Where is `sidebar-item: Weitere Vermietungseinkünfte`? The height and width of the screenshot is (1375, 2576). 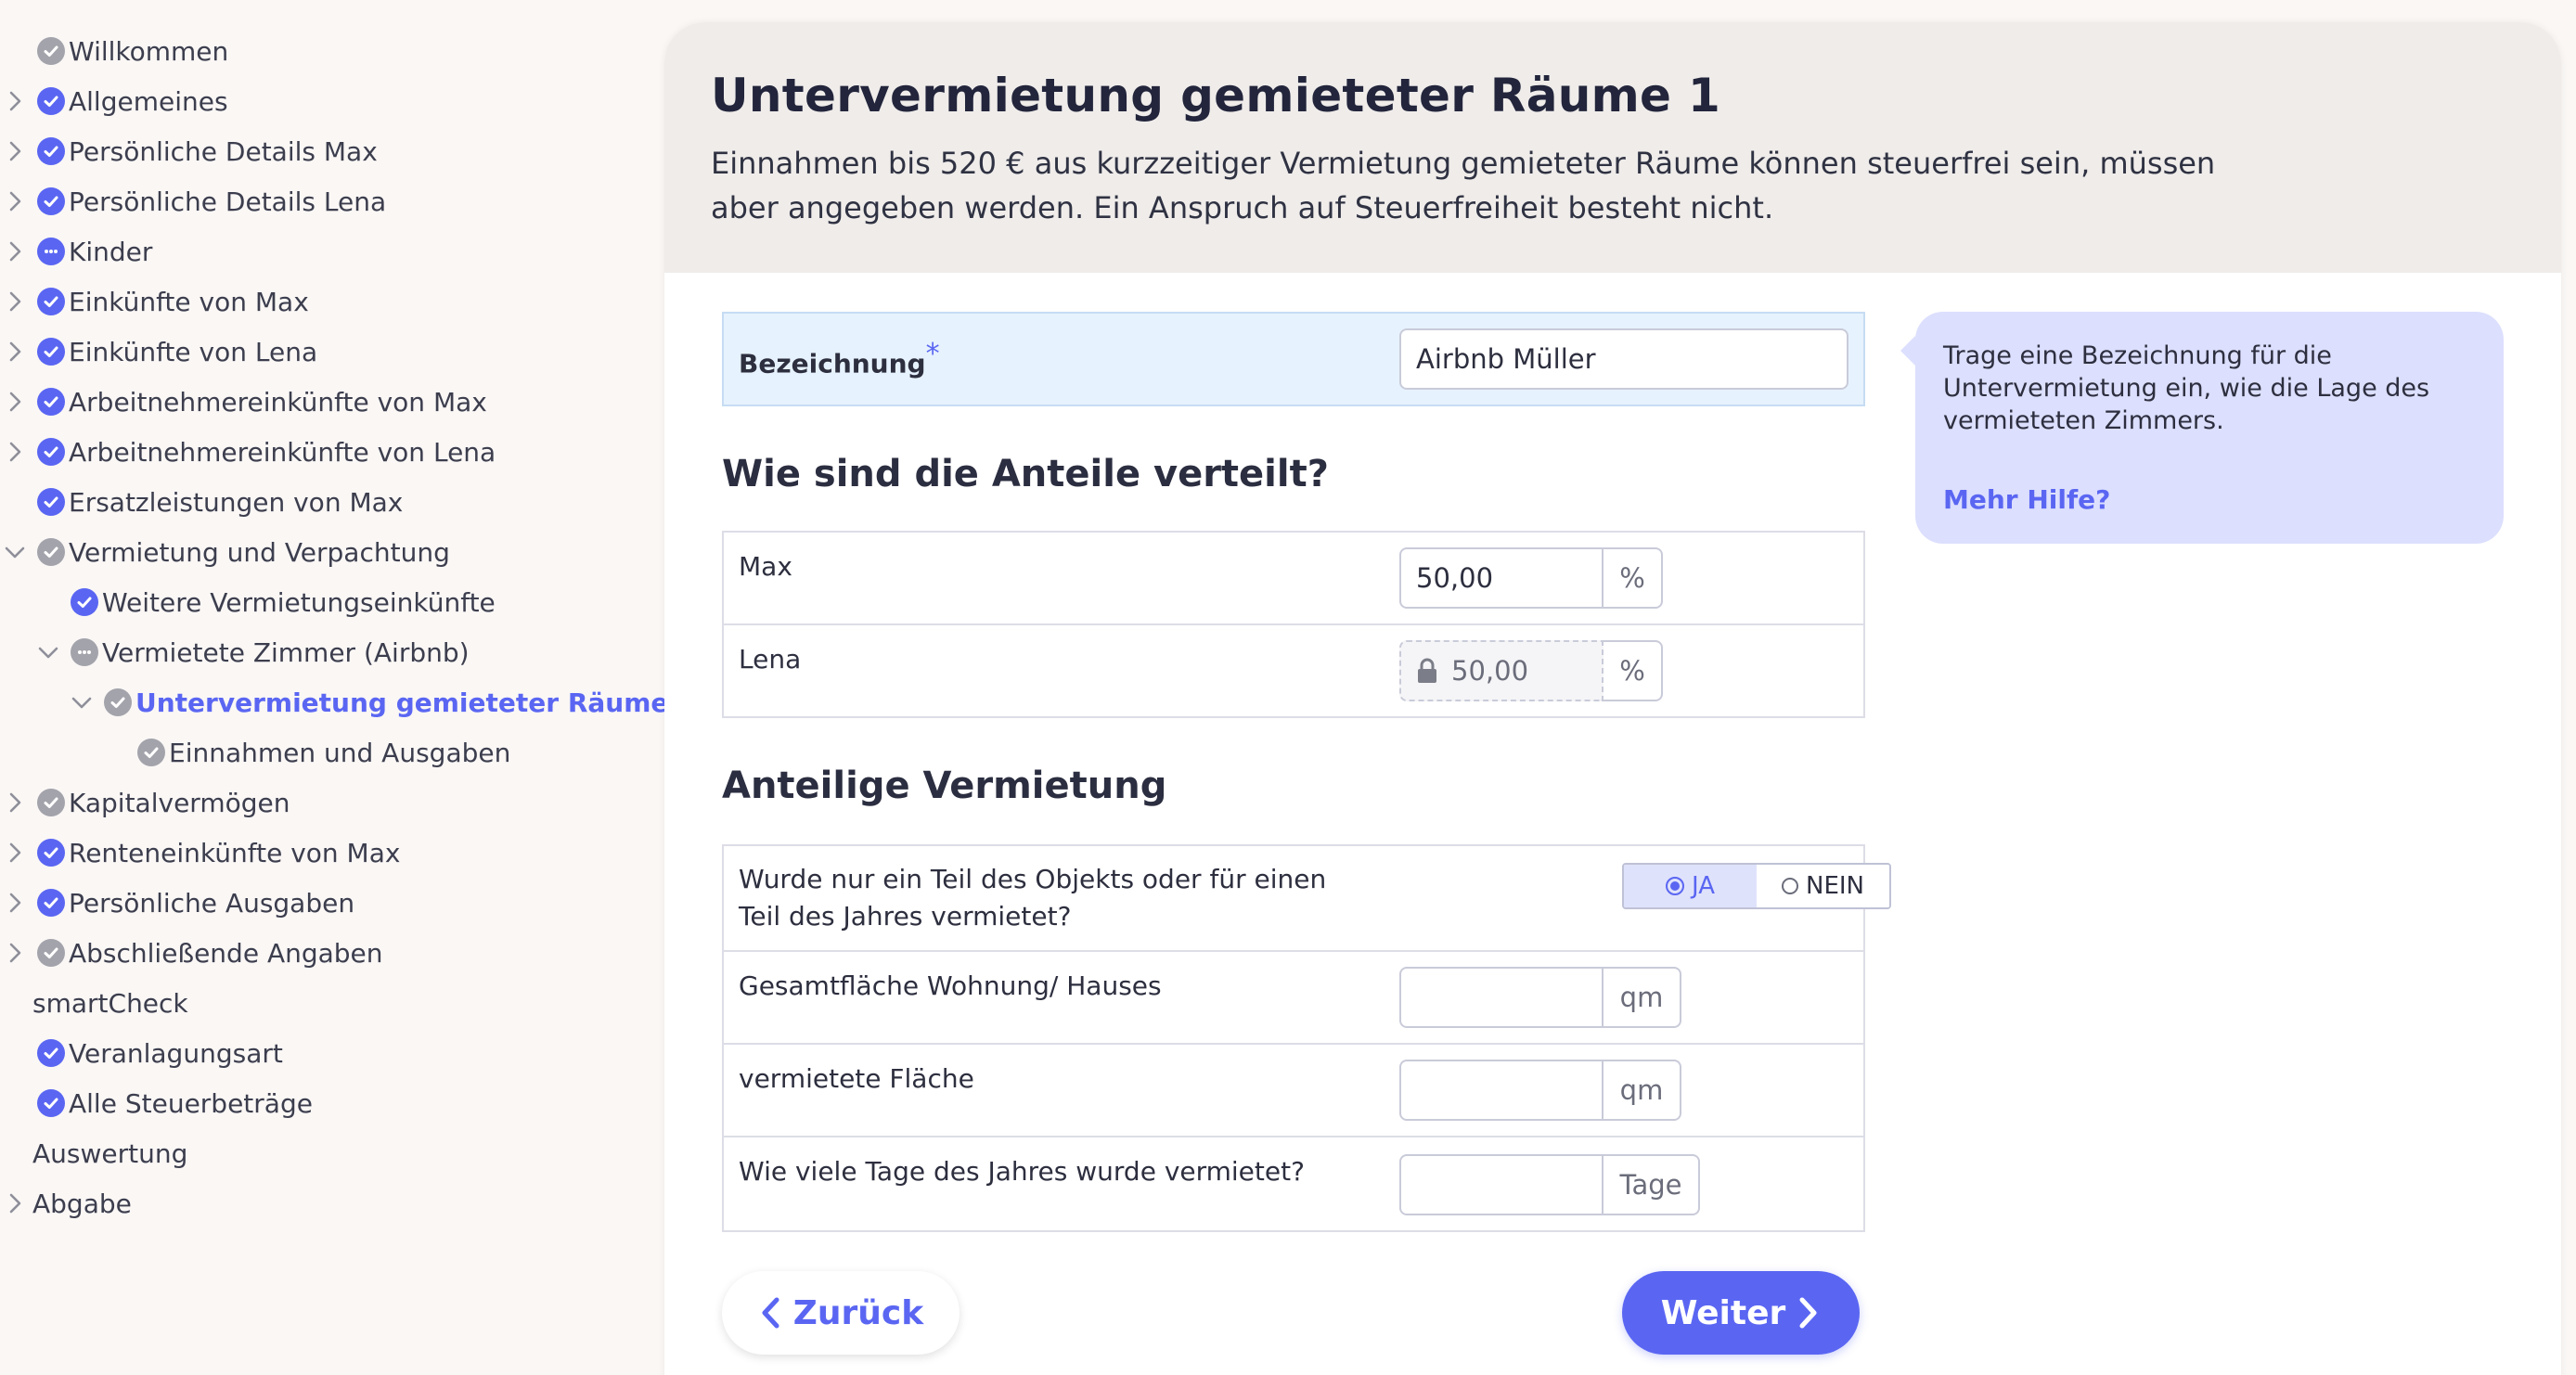
sidebar-item: Weitere Vermietungseinkünfte is located at coordinates (325, 602).